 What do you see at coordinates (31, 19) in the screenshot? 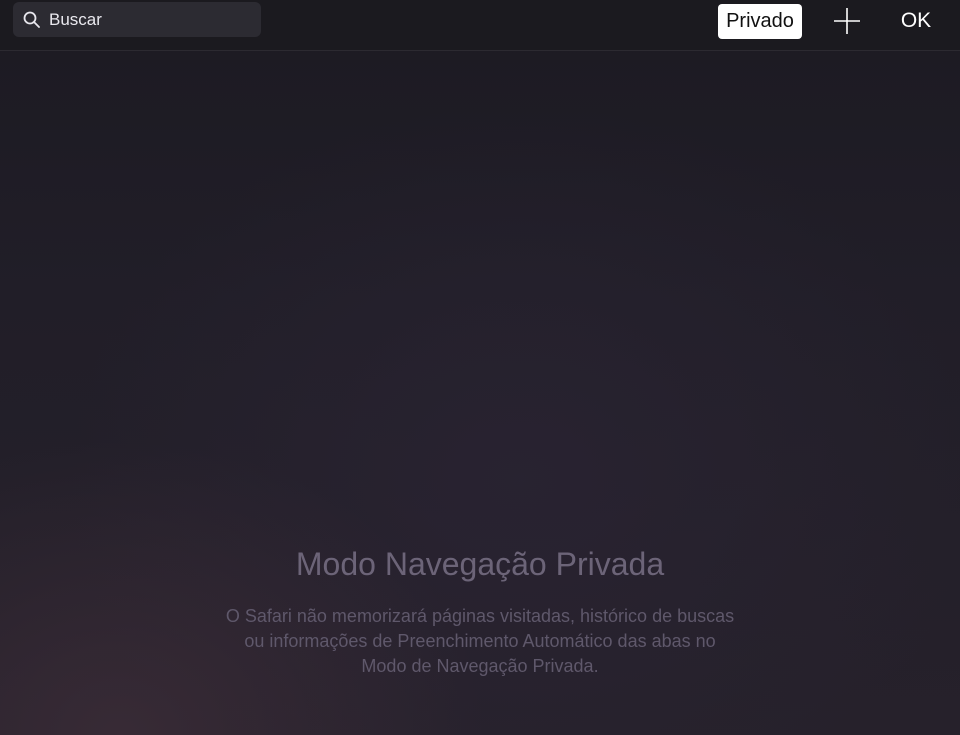
I see `search-icon` at bounding box center [31, 19].